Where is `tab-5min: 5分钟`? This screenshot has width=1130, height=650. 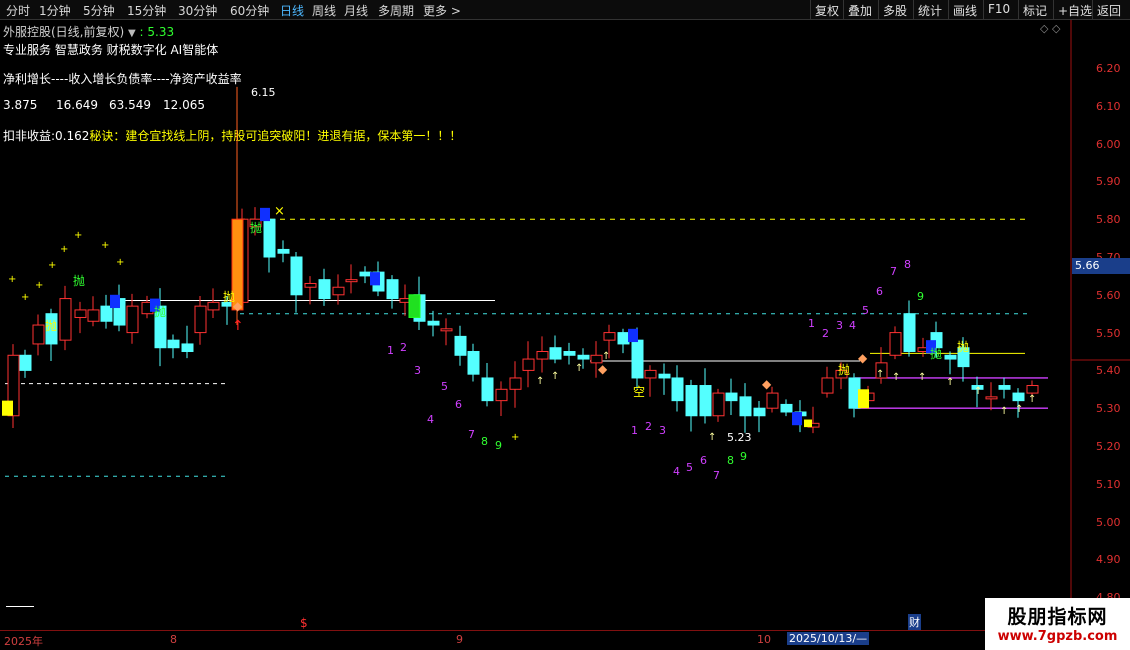
tab-5min: 5分钟 is located at coordinates (99, 10).